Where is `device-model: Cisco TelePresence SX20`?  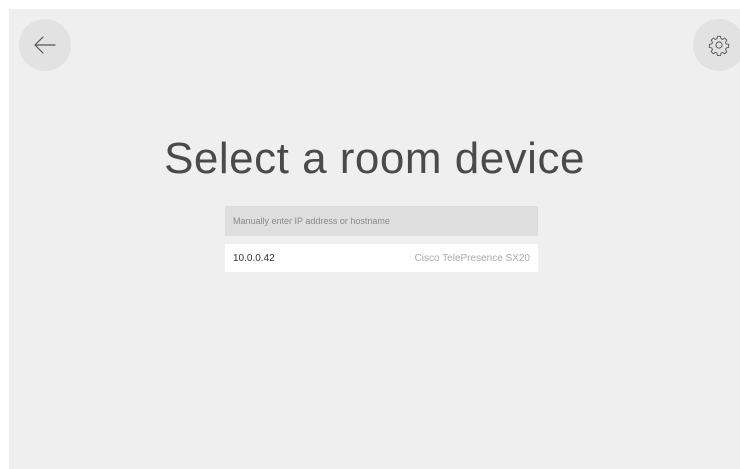 device-model: Cisco TelePresence SX20 is located at coordinates (472, 258).